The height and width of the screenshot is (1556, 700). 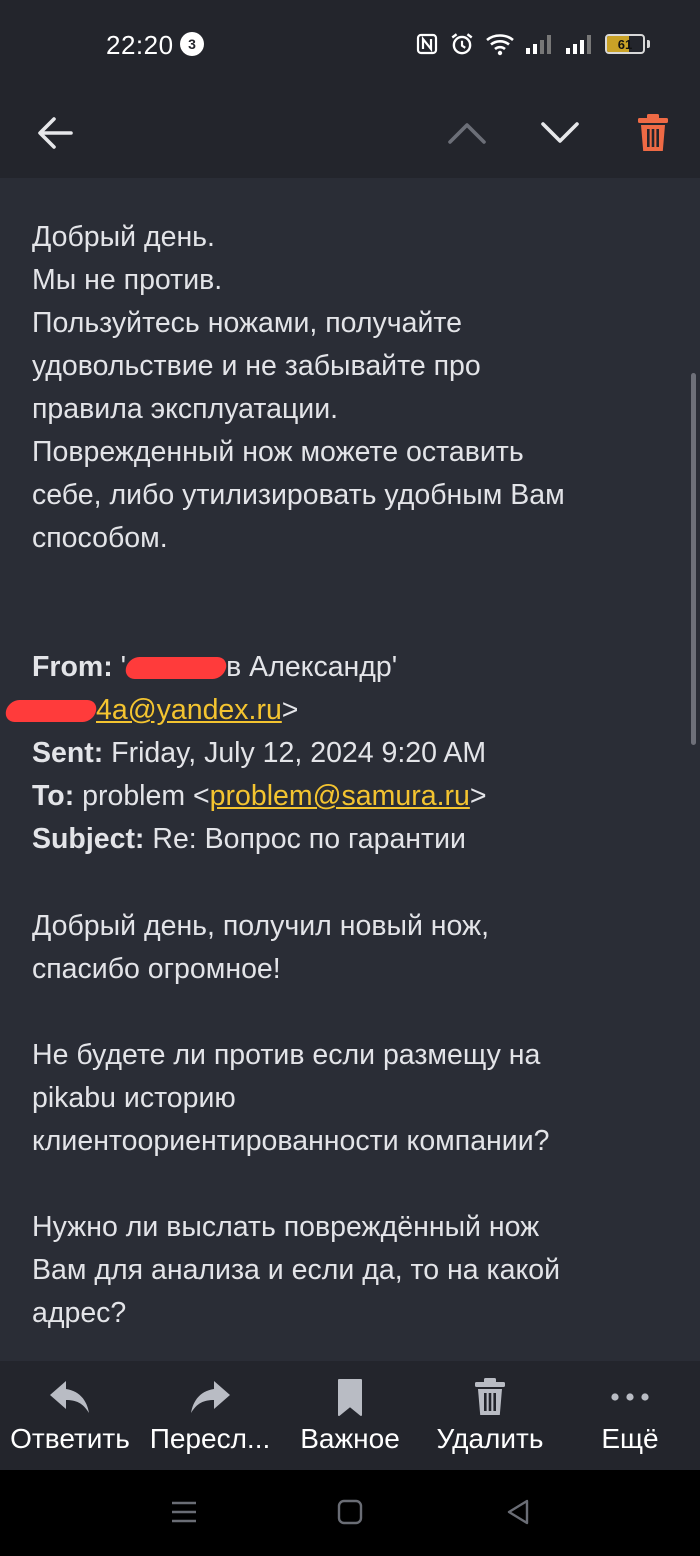 I want to click on important-label: Важное, so click(x=350, y=1438).